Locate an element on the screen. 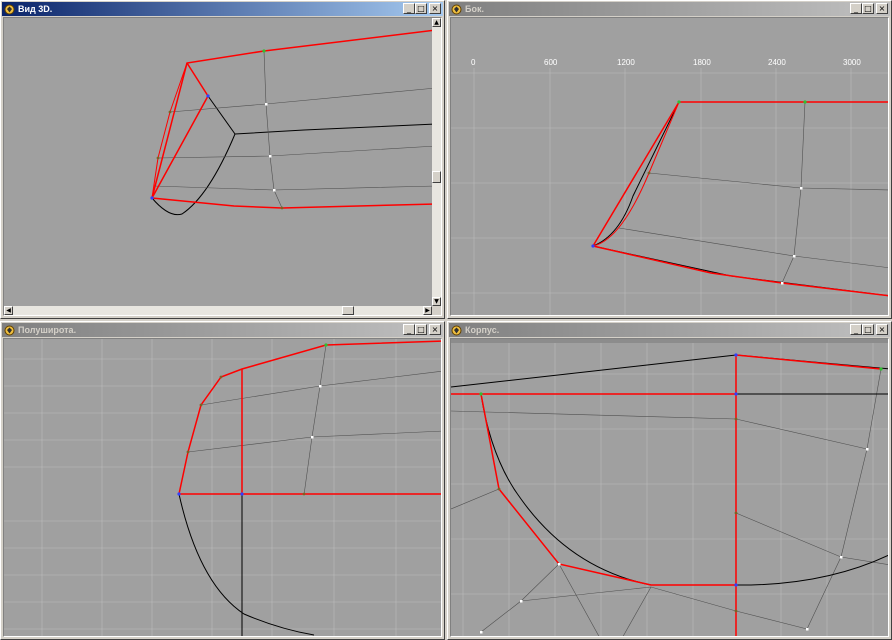  vertical-scrollbar: ▲ ▼ is located at coordinates (436, 162).